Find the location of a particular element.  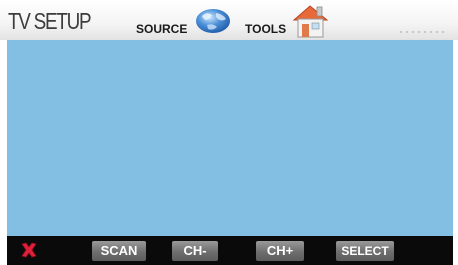

source-label: SOURCE is located at coordinates (161, 29).